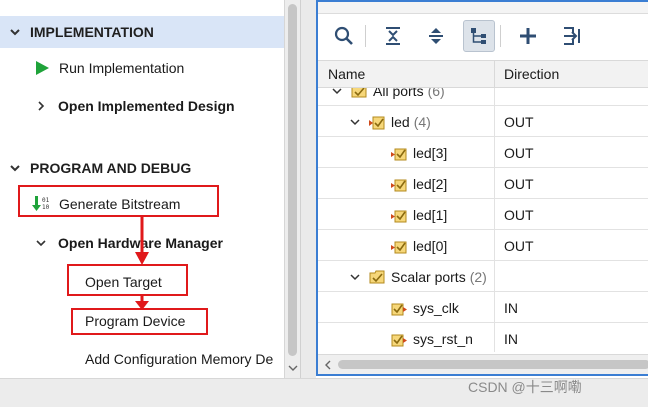 The image size is (648, 407). I want to click on open-implemented-design-item: Open Implemented Design, so click(134, 106).